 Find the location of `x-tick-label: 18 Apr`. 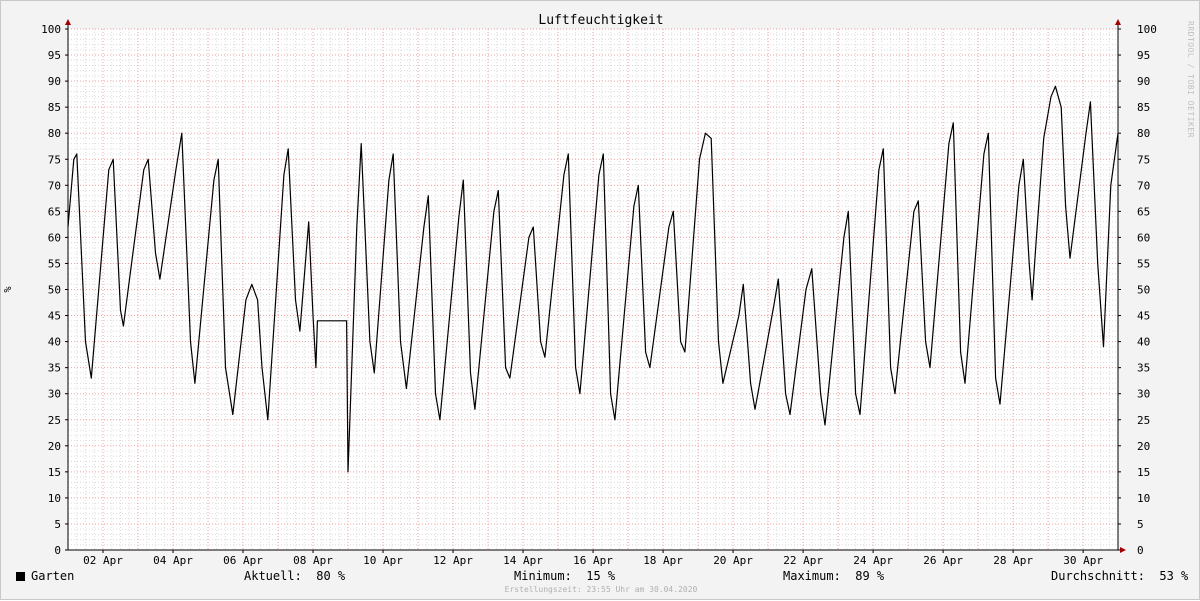

x-tick-label: 18 Apr is located at coordinates (663, 560).